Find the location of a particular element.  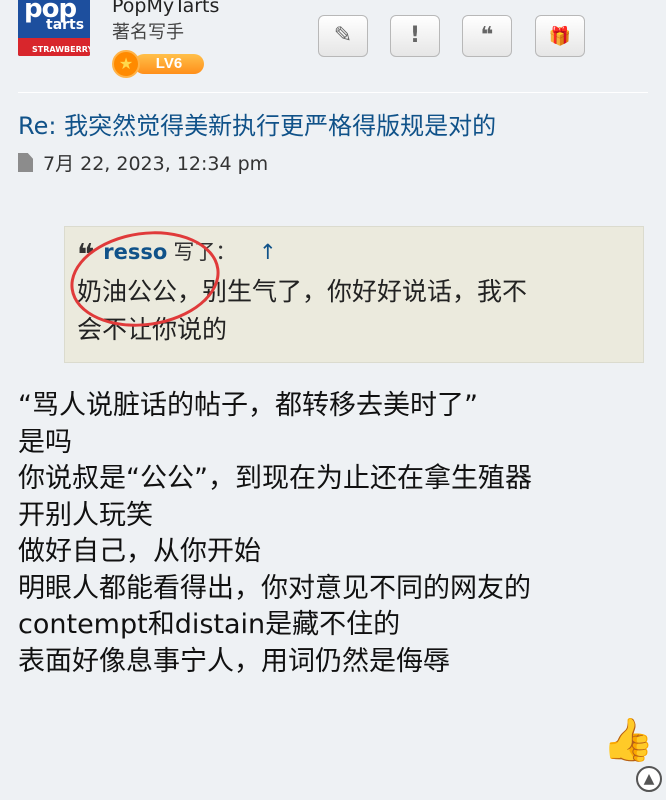

exclamation-icon: ! is located at coordinates (415, 35).